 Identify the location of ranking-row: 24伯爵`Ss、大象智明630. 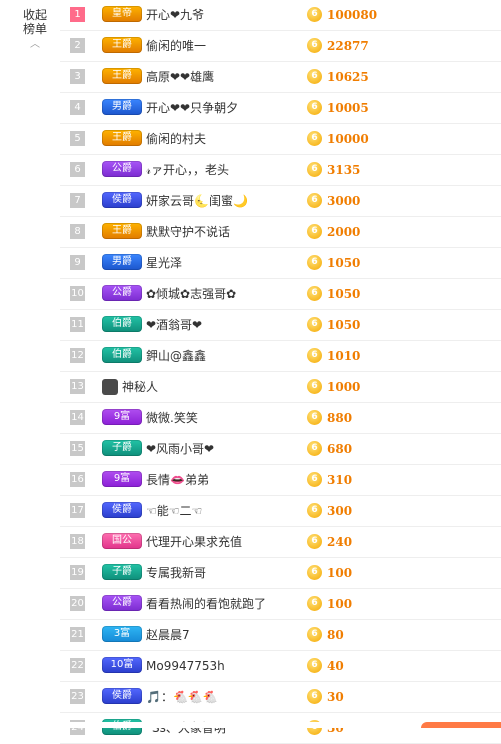
(280, 728).